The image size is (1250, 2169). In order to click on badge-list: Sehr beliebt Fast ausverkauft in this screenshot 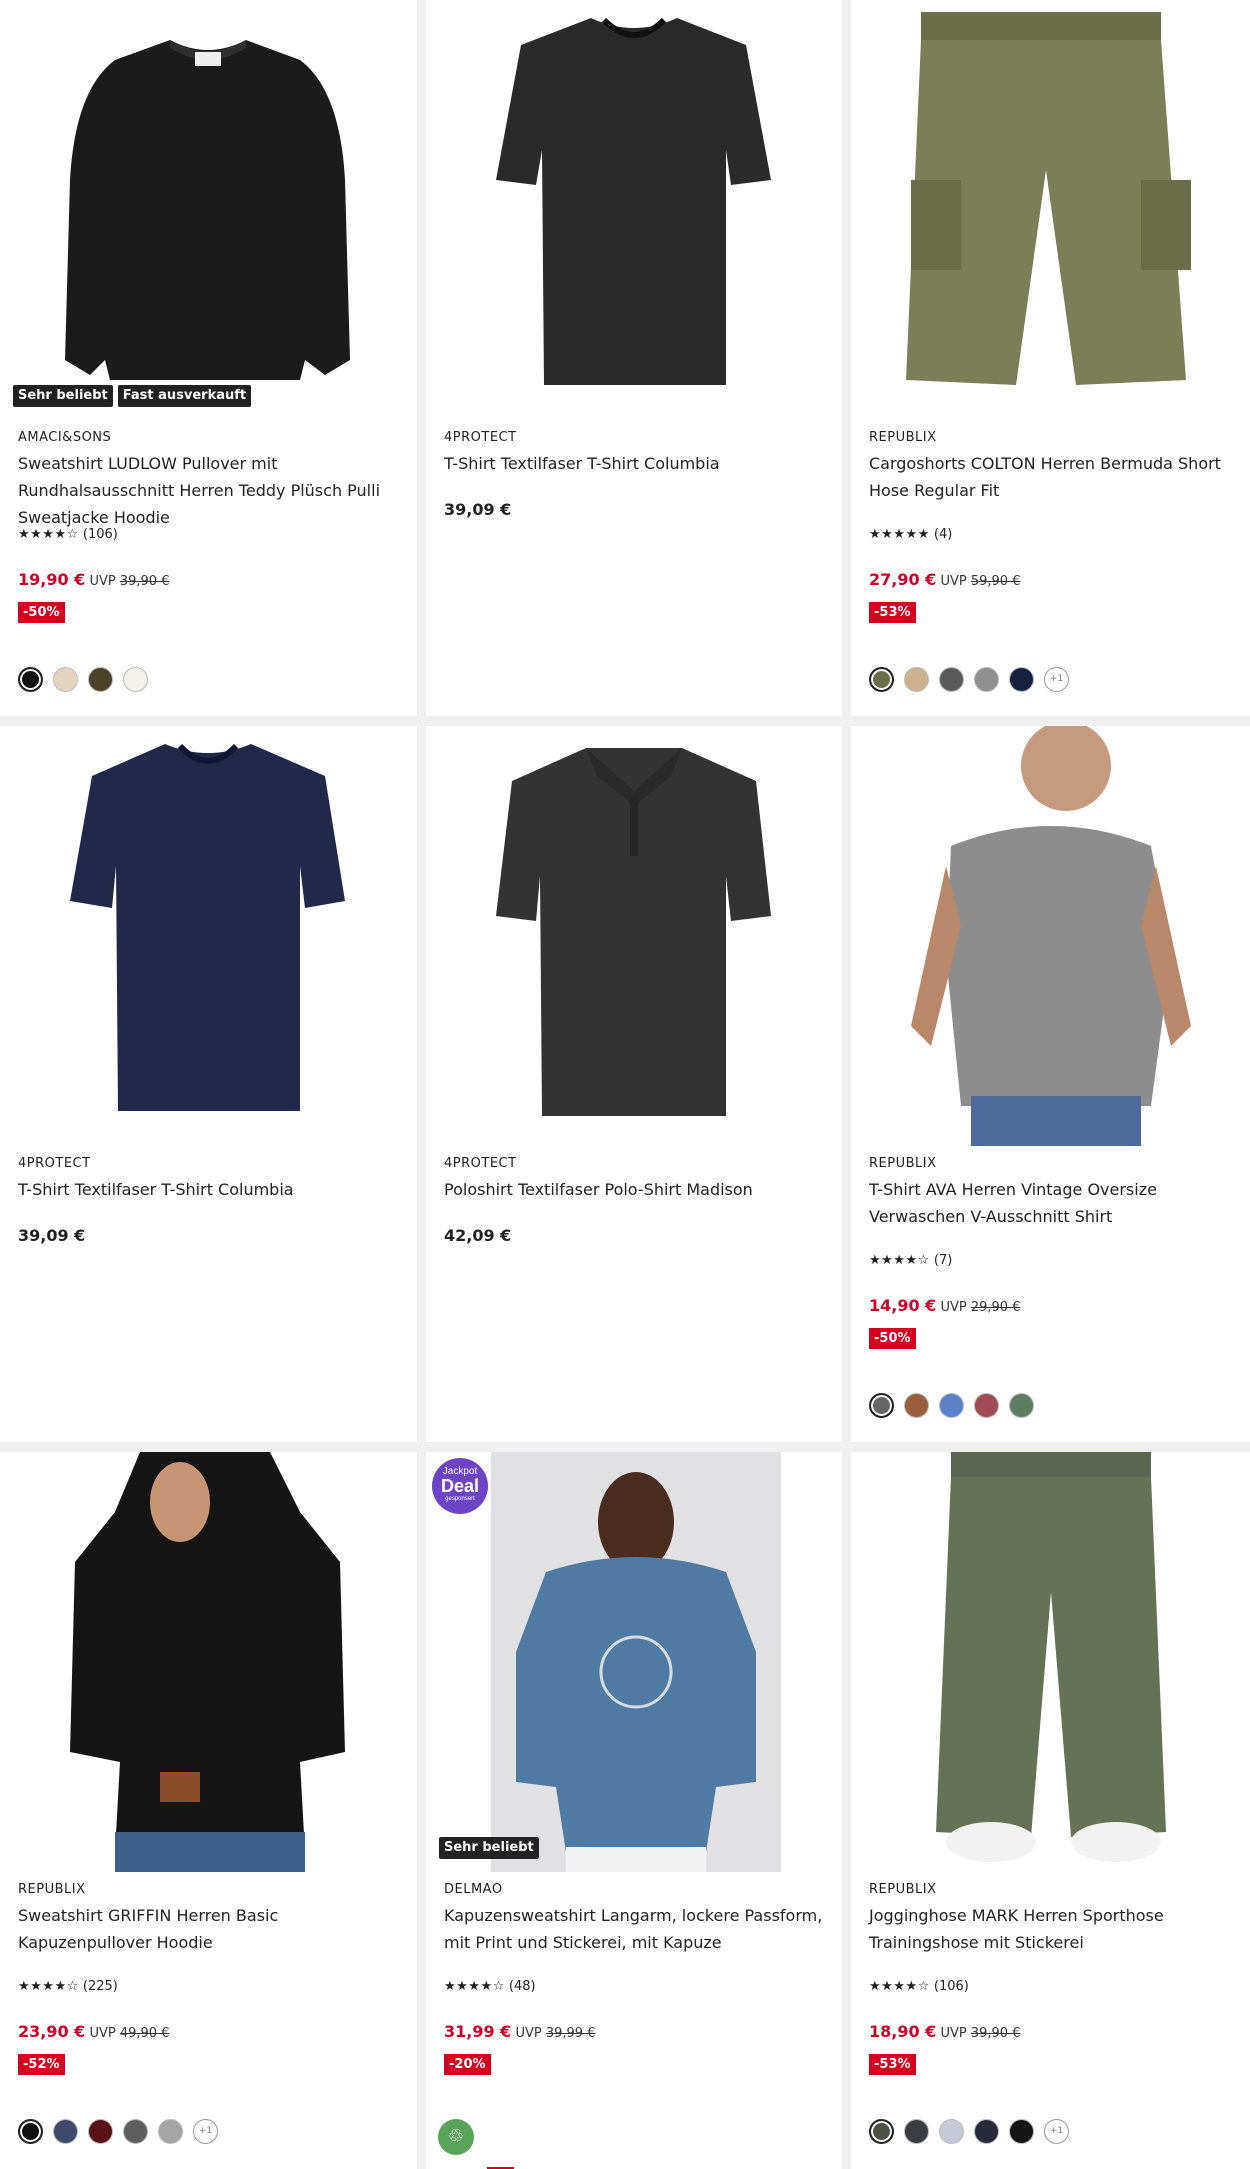, I will do `click(132, 396)`.